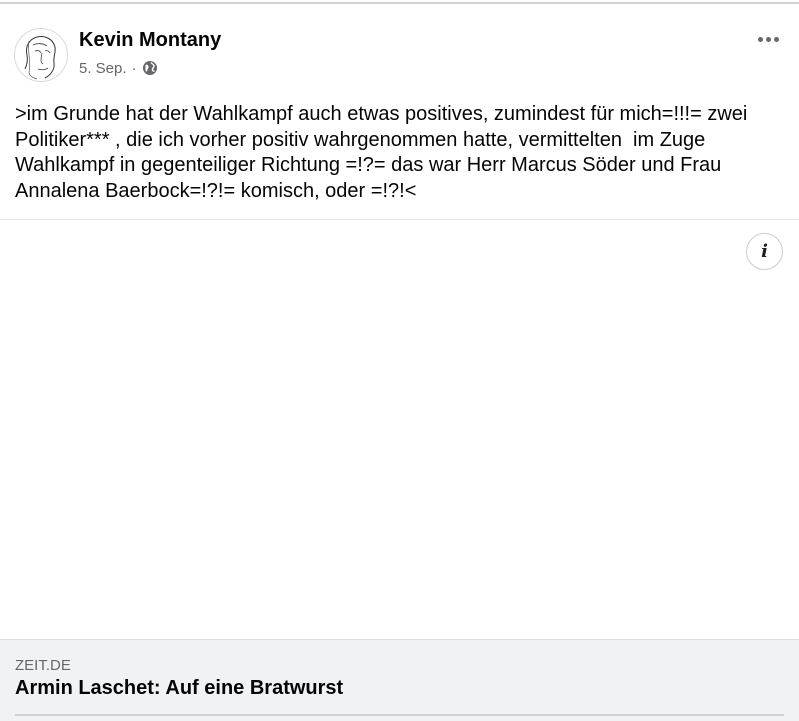 The height and width of the screenshot is (721, 799). What do you see at coordinates (150, 68) in the screenshot?
I see `globe-icon` at bounding box center [150, 68].